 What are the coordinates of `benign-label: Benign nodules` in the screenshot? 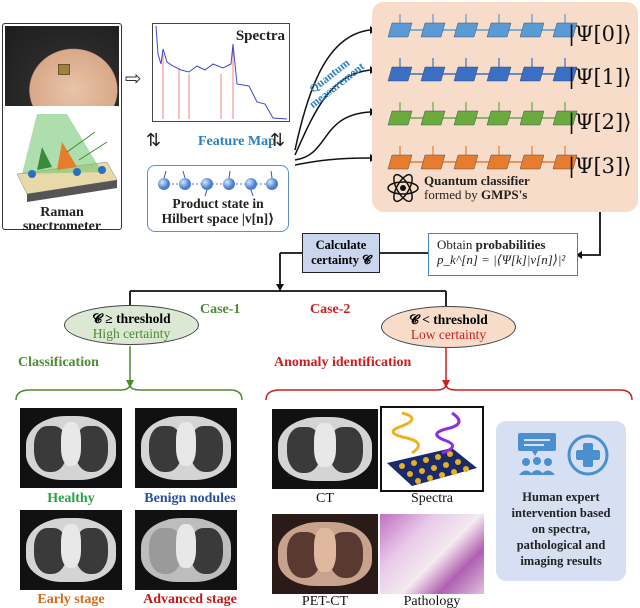 It's located at (190, 498).